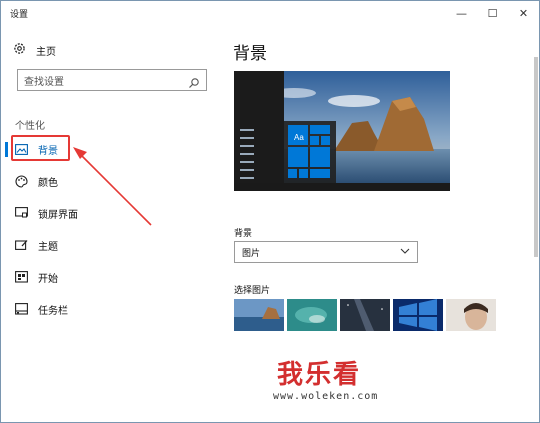 This screenshot has width=540, height=423. I want to click on maximize-button: ☐, so click(492, 13).